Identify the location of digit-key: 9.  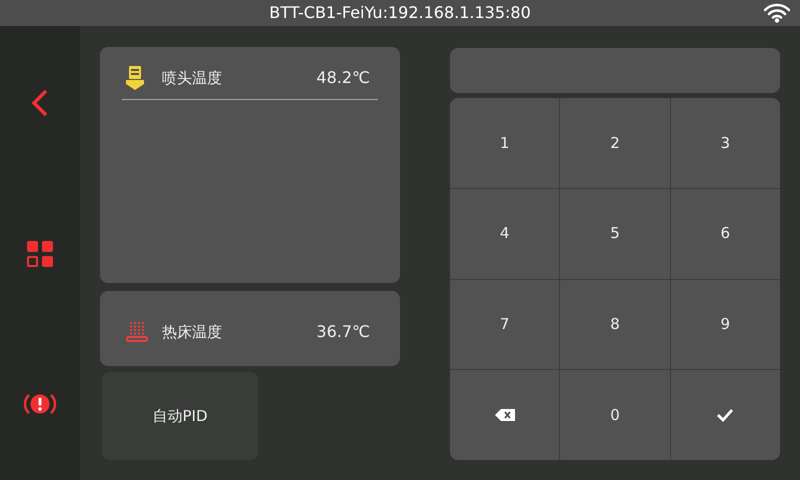
(725, 325).